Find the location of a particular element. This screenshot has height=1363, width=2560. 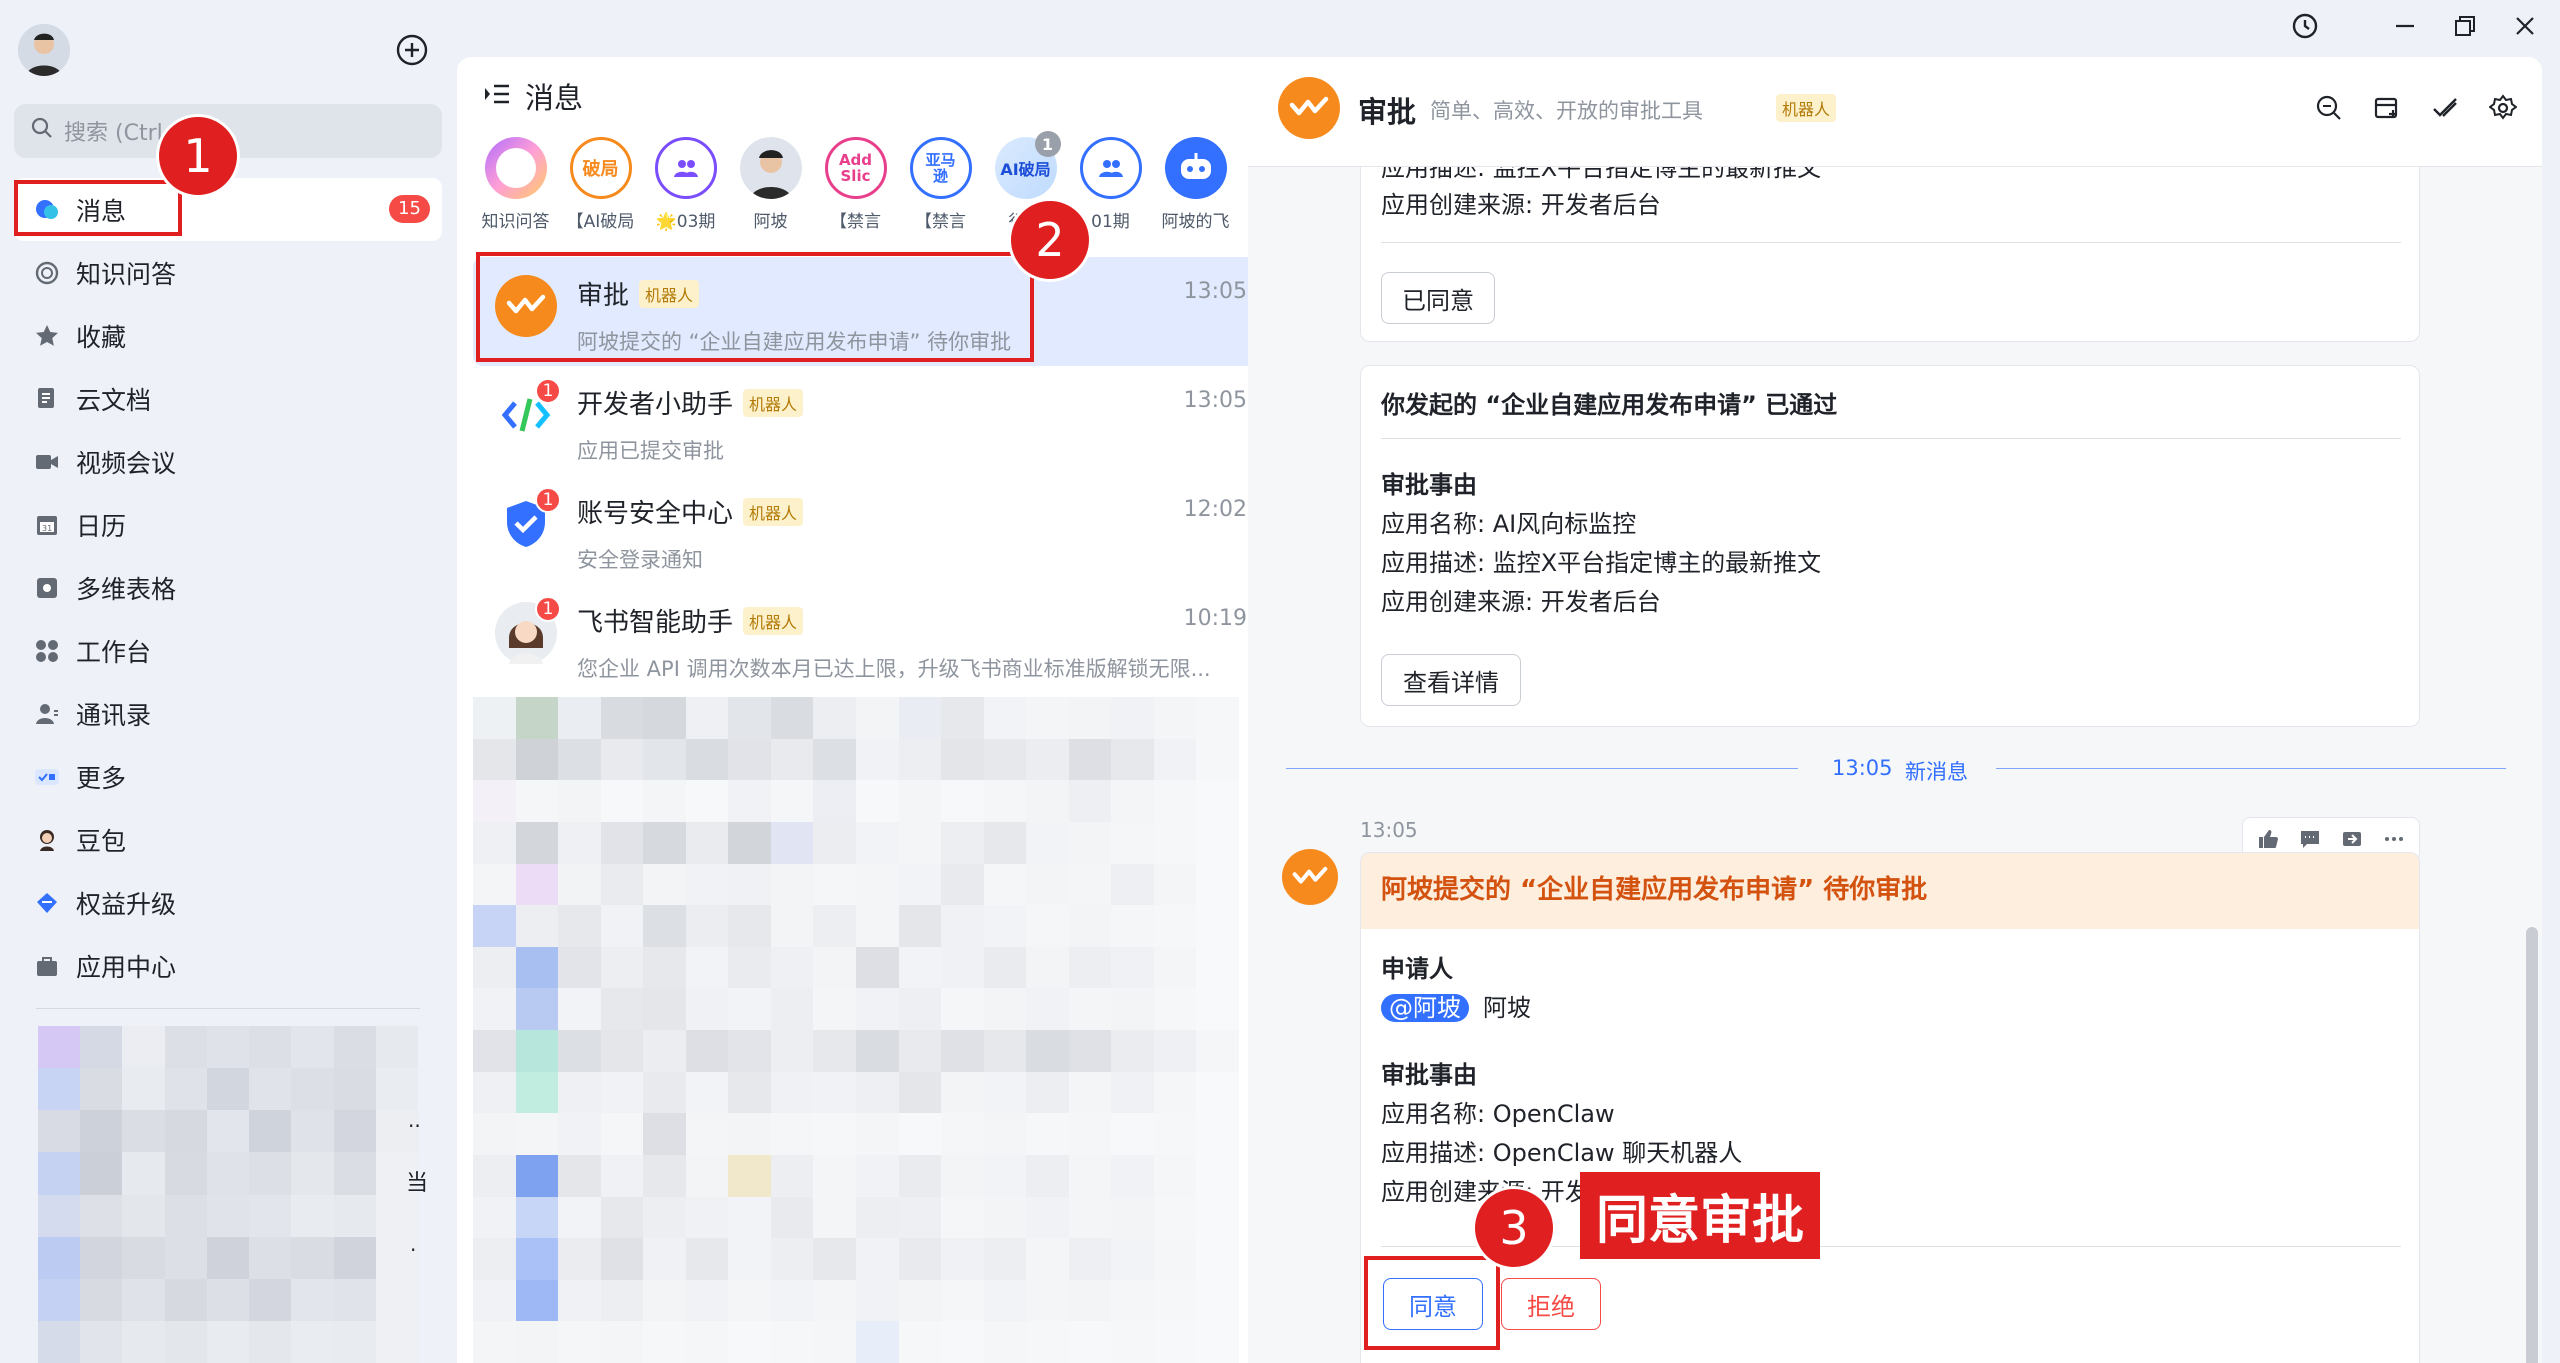

pinned-item: 亚马逊 【禁言 is located at coordinates (940, 184).